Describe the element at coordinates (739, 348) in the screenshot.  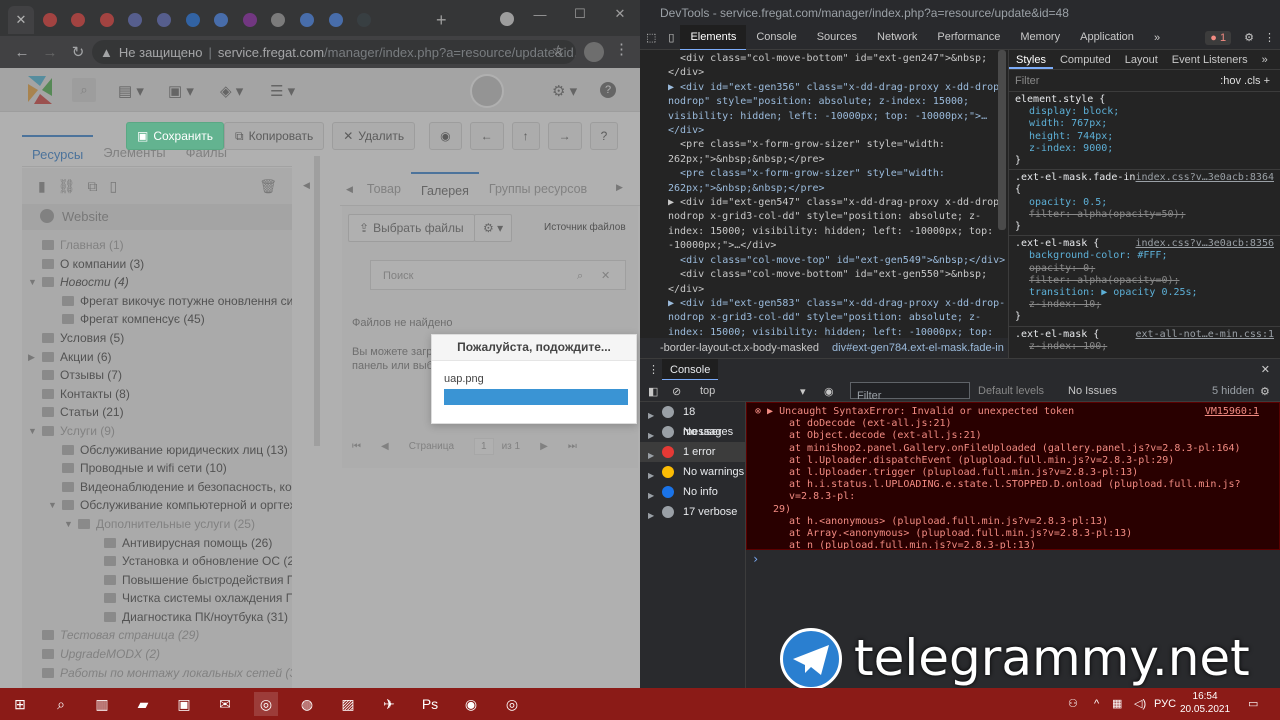
I see `crumb-parent: -border-layout-ct.x-body-masked` at that location.